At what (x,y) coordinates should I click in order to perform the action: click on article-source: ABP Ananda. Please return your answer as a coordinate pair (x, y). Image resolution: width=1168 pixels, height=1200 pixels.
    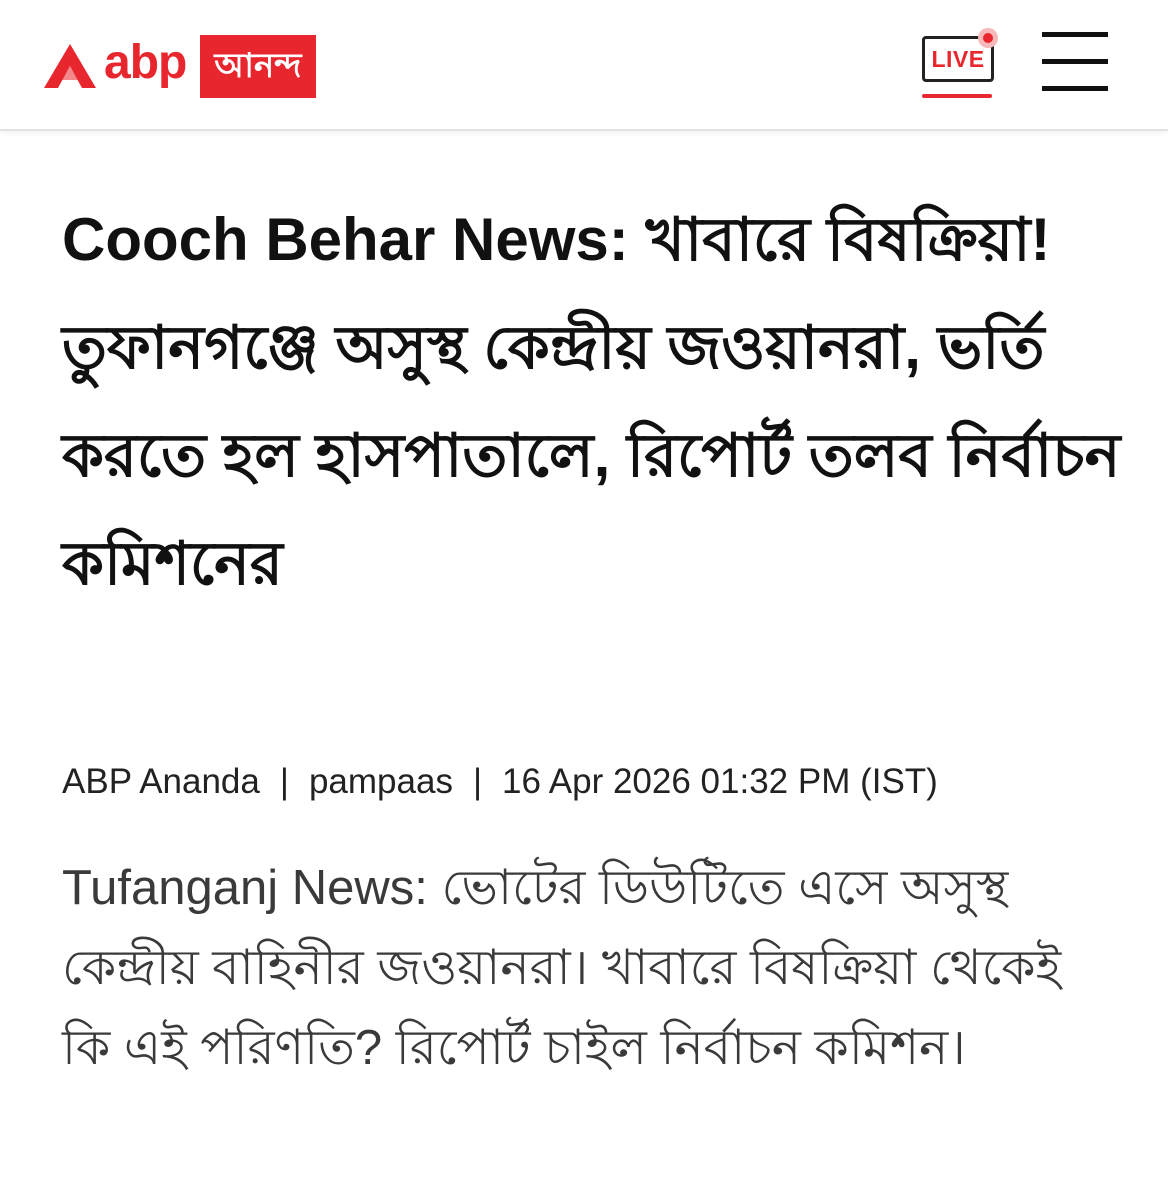
    Looking at the image, I should click on (161, 781).